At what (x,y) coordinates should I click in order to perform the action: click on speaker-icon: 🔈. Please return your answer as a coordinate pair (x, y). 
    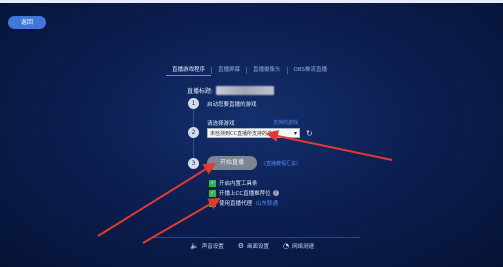
    Looking at the image, I should click on (194, 246).